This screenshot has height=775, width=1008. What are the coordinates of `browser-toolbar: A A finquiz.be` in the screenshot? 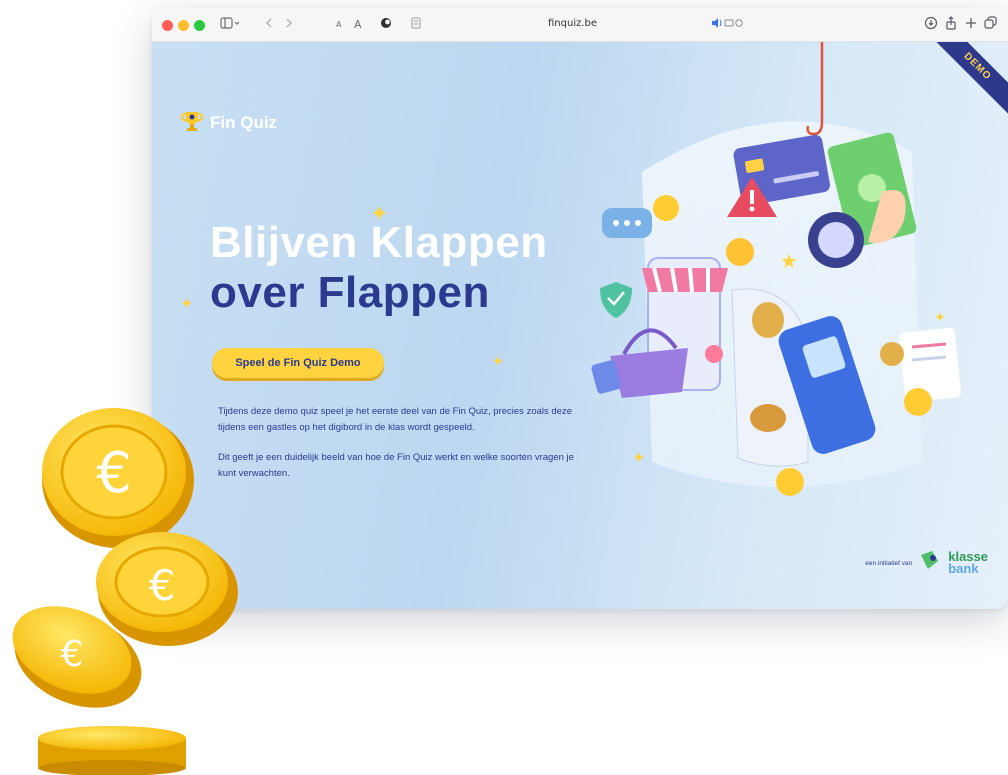 It's located at (580, 25).